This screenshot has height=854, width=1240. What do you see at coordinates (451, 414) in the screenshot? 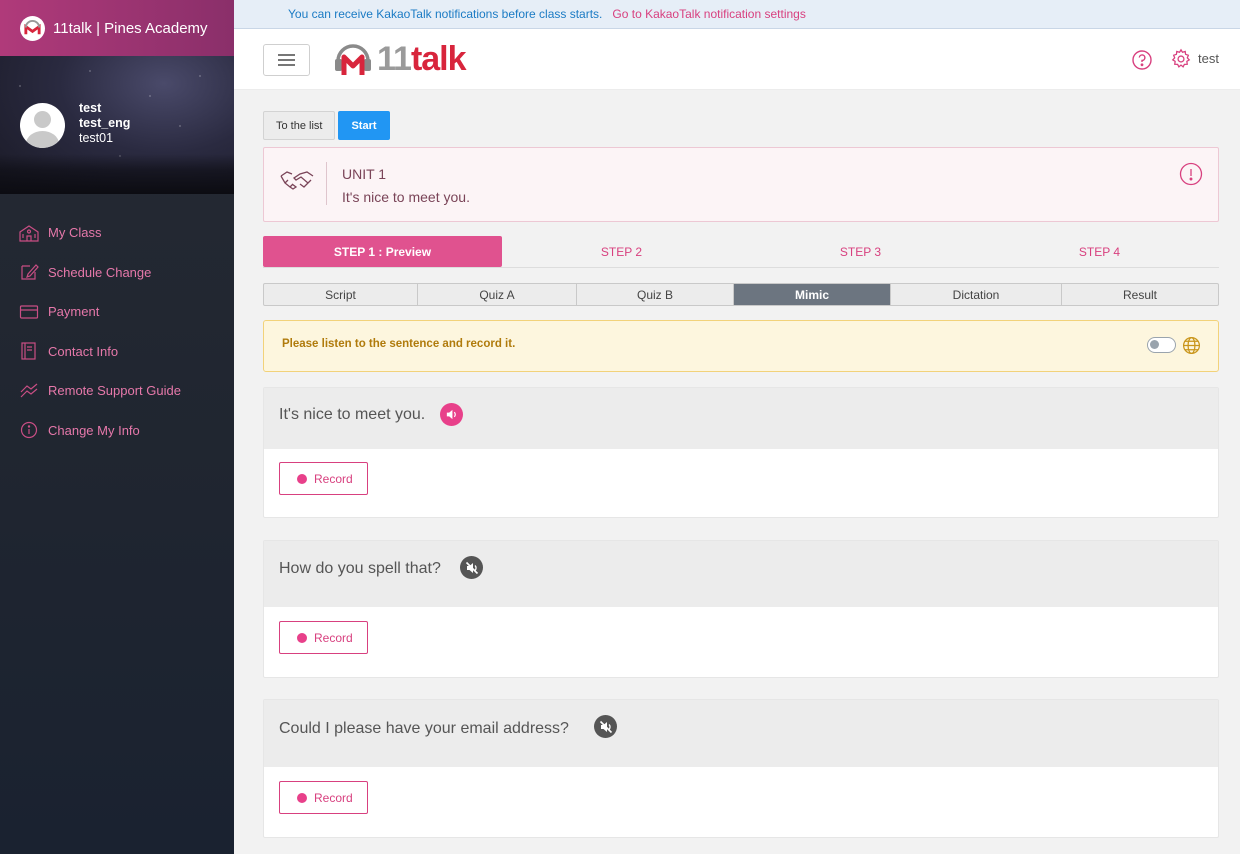
I see `speaker-on-icon` at bounding box center [451, 414].